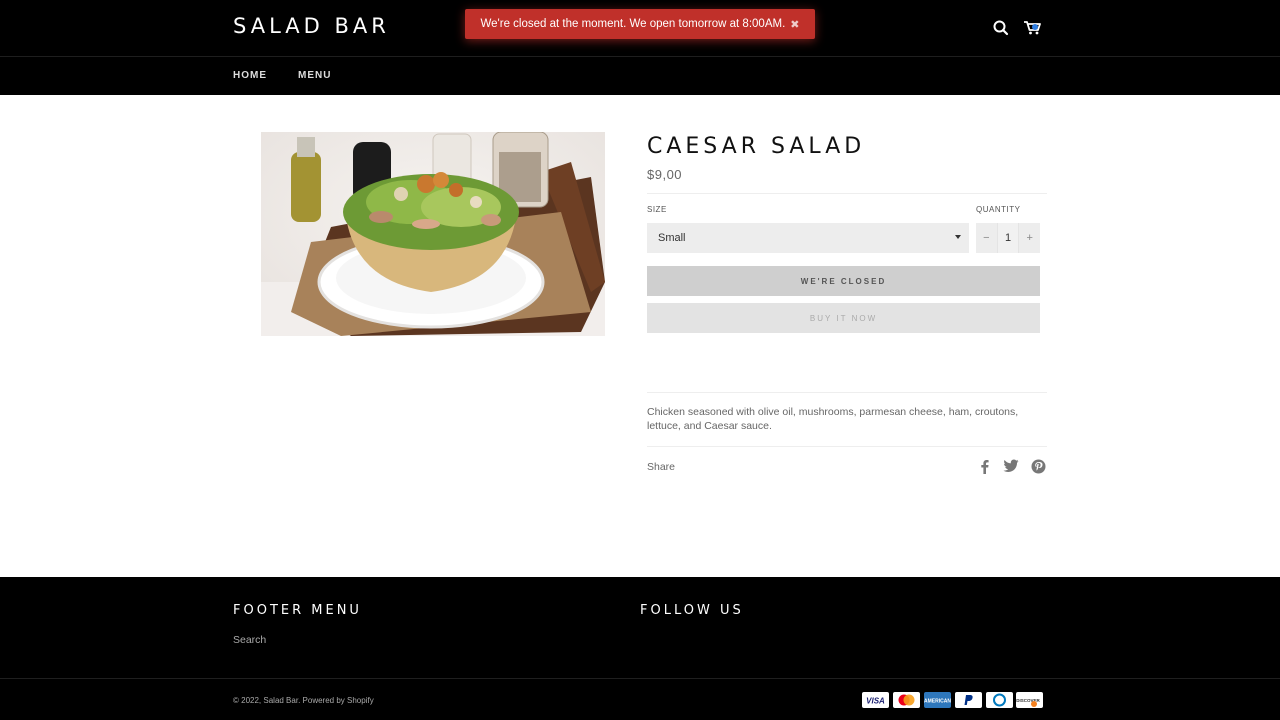  What do you see at coordinates (672, 238) in the screenshot?
I see `size-select-value: Small` at bounding box center [672, 238].